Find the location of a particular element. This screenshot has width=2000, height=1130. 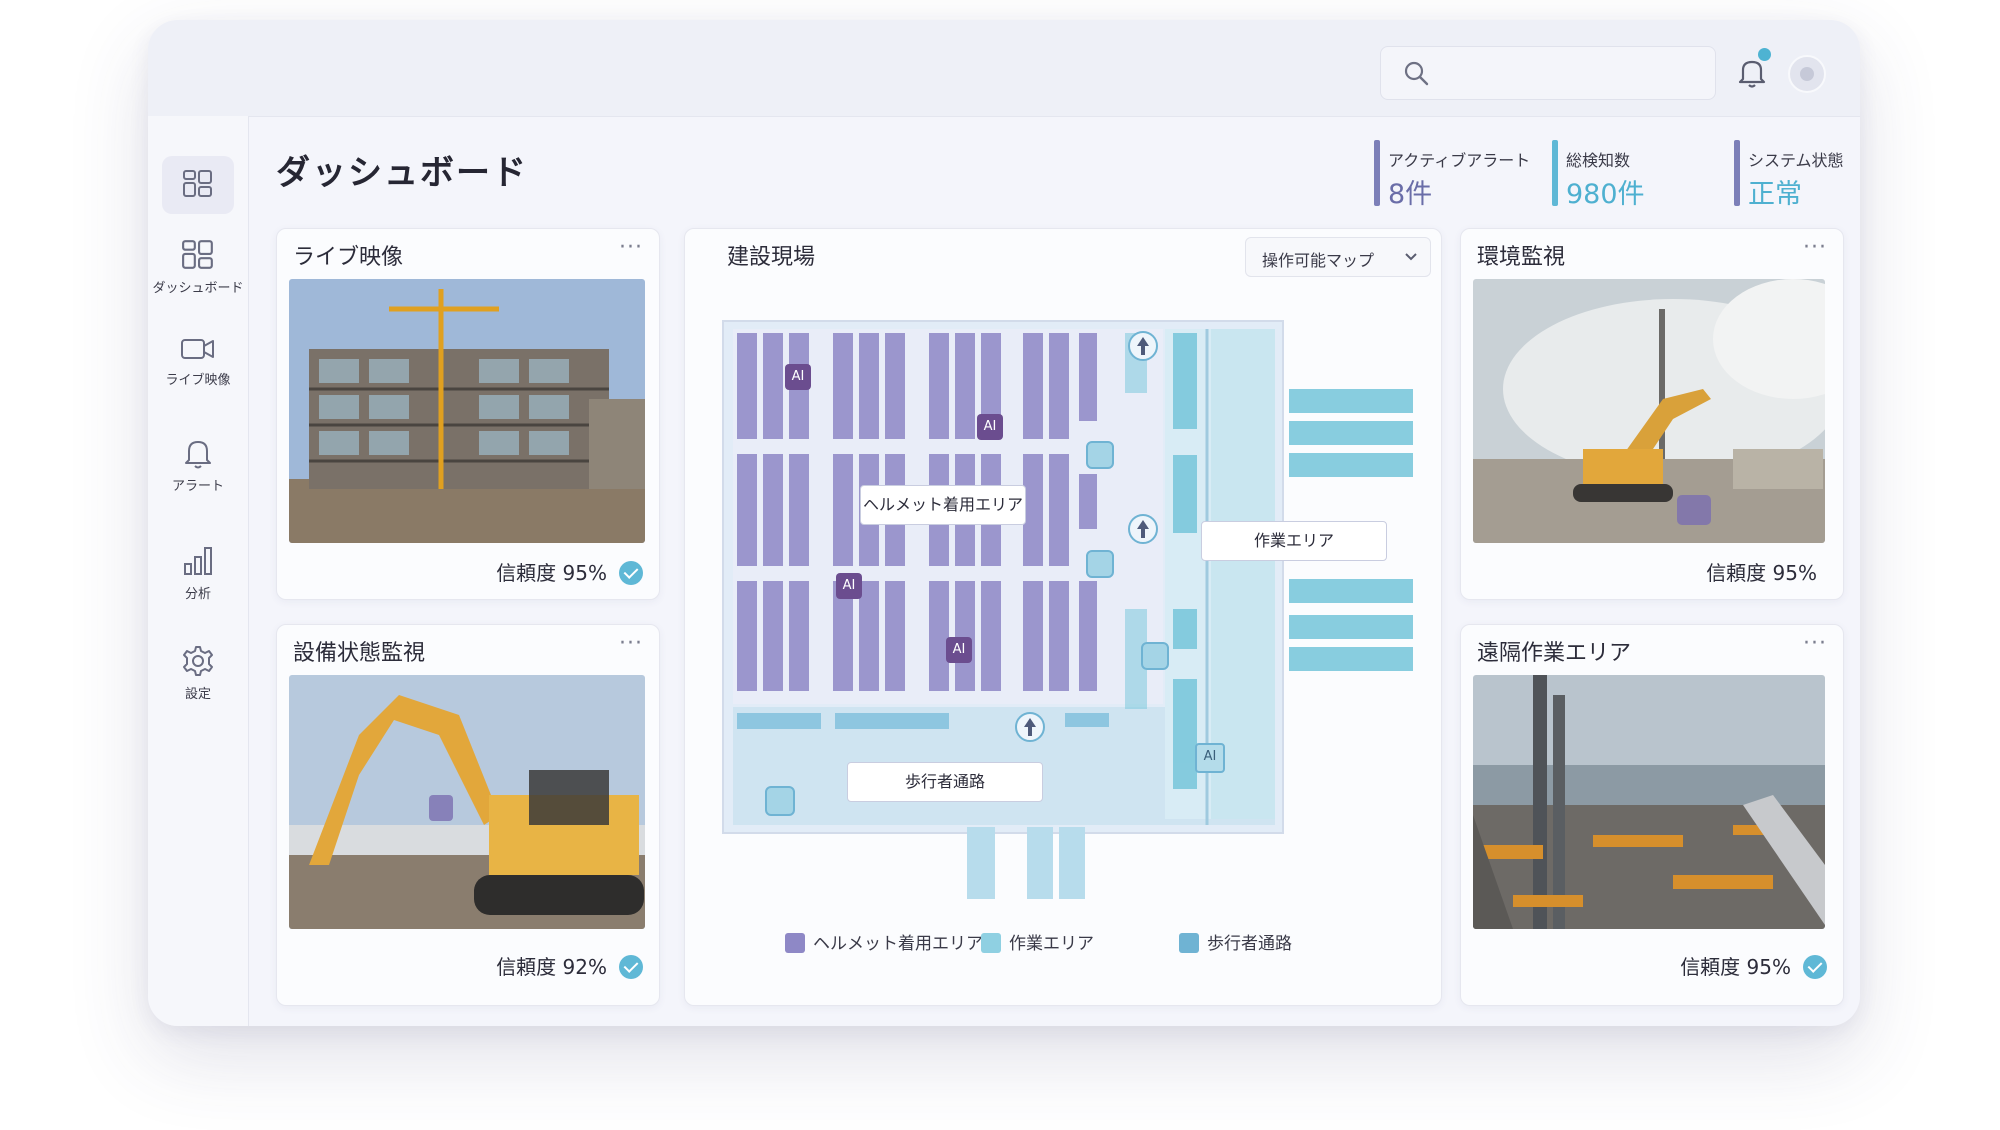

avatar is located at coordinates (1807, 74).